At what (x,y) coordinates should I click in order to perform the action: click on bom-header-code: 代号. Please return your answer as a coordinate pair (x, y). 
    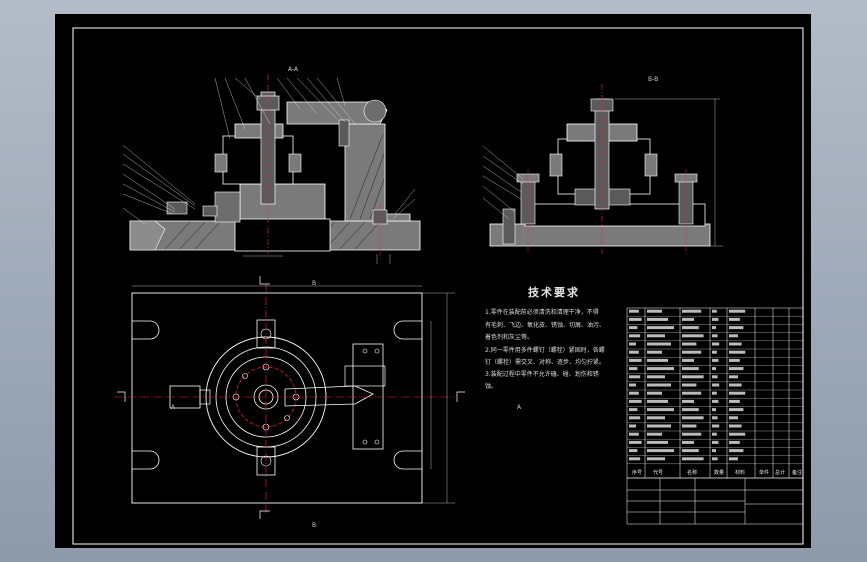
    Looking at the image, I should click on (658, 473).